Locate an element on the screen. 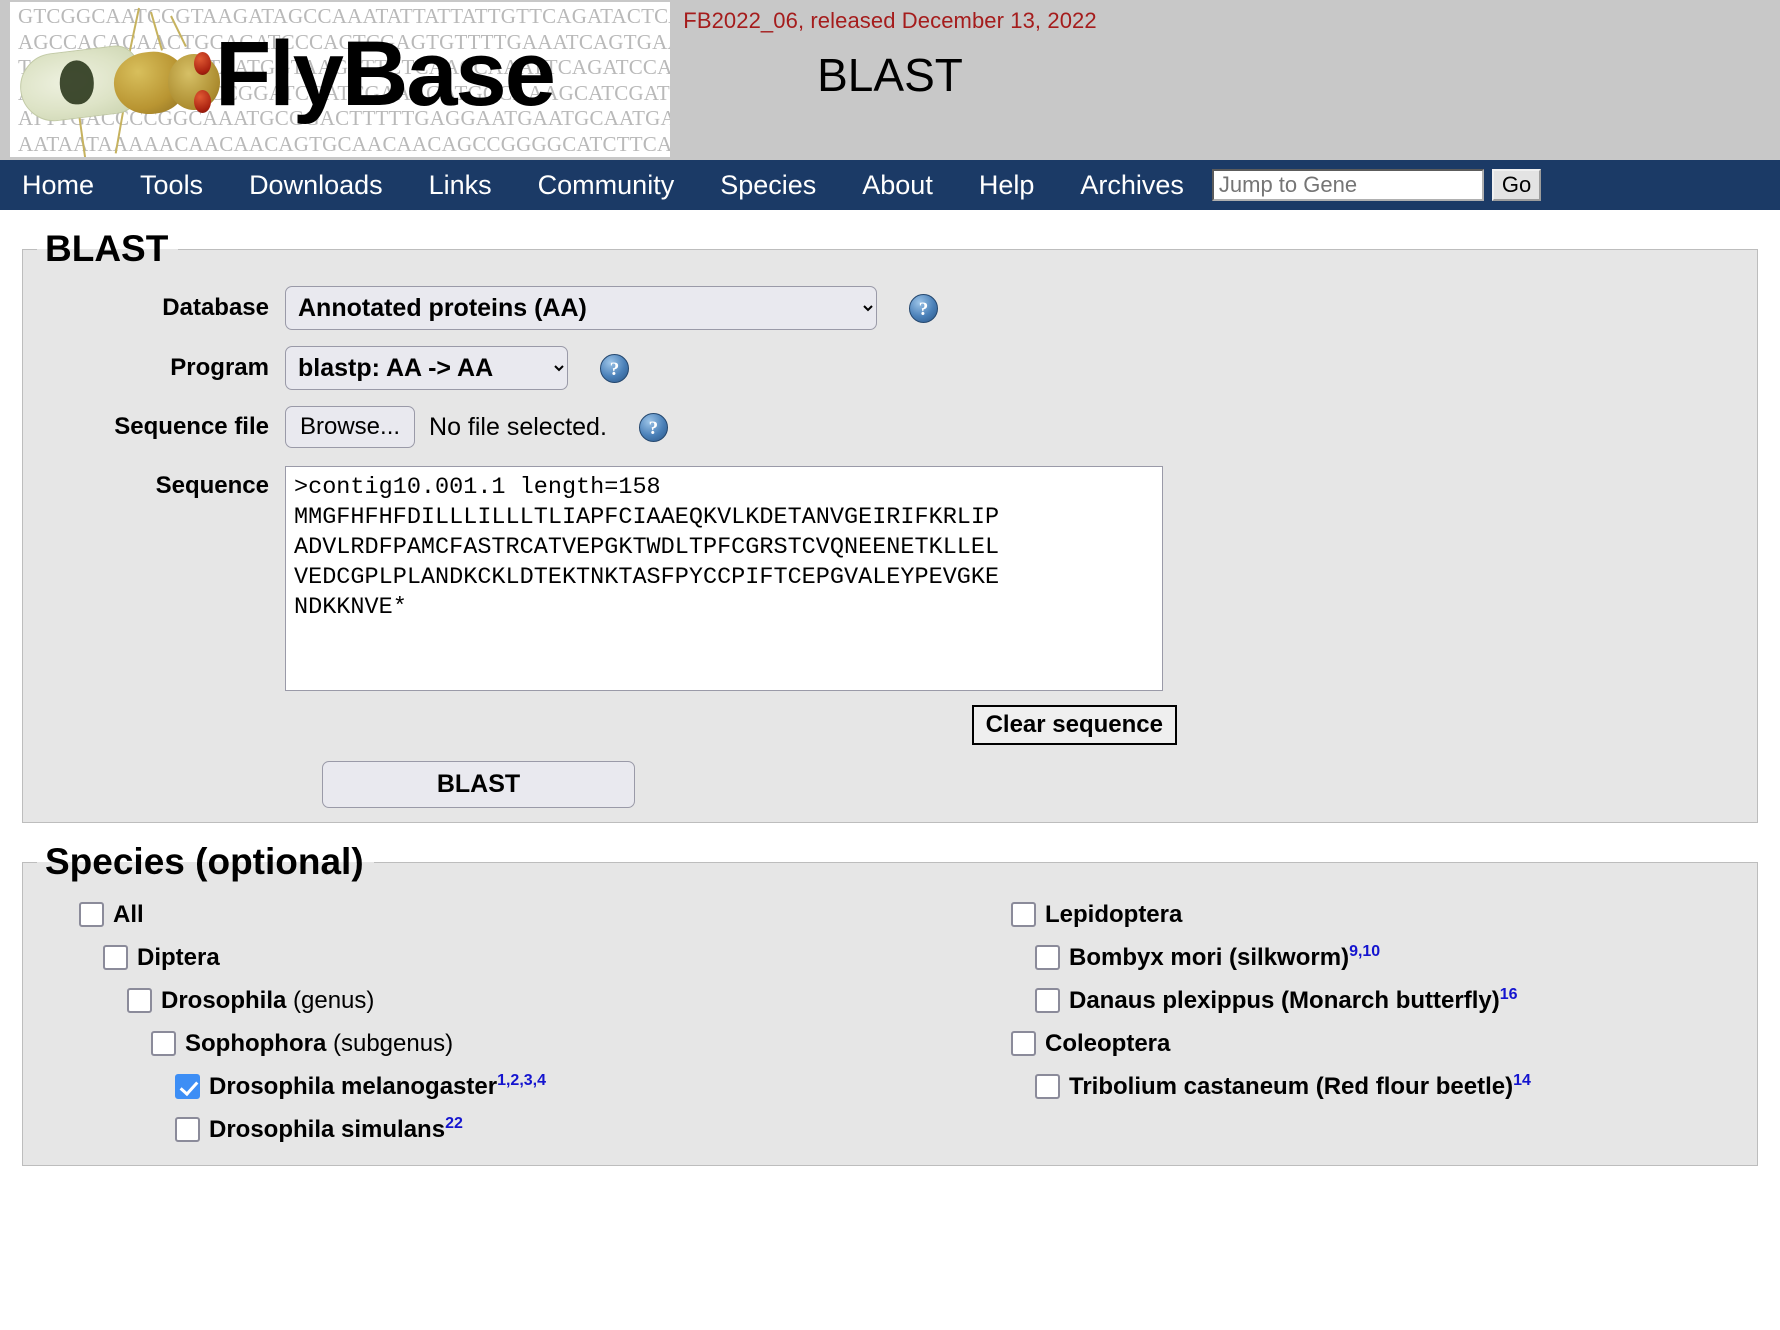 This screenshot has width=1780, height=1330. species-row: Lepidoptera is located at coordinates (1377, 914).